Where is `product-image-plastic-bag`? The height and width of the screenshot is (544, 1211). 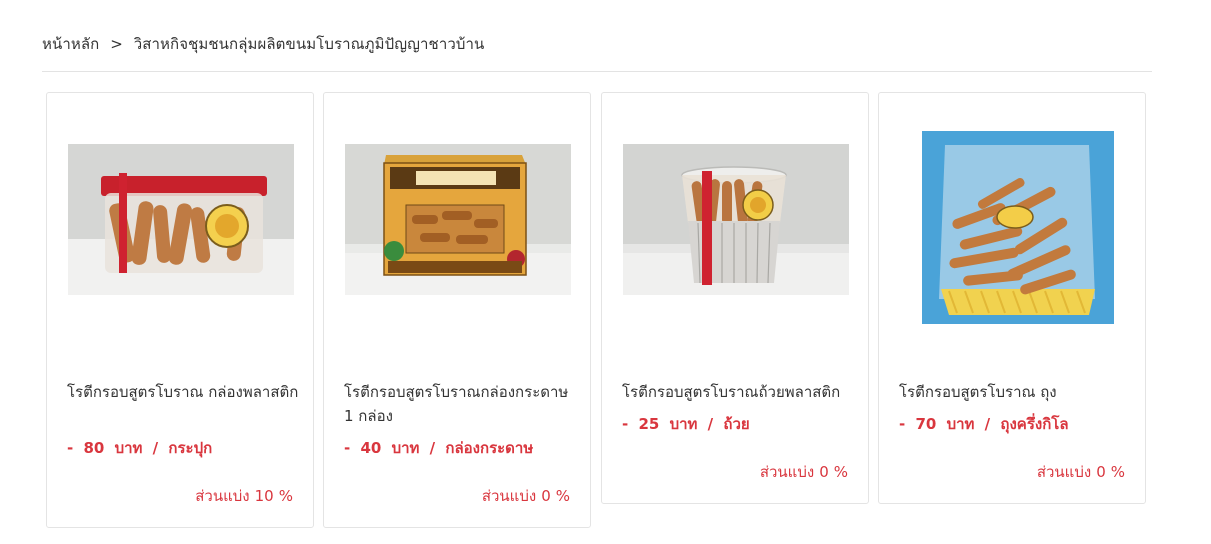 product-image-plastic-bag is located at coordinates (1012, 228).